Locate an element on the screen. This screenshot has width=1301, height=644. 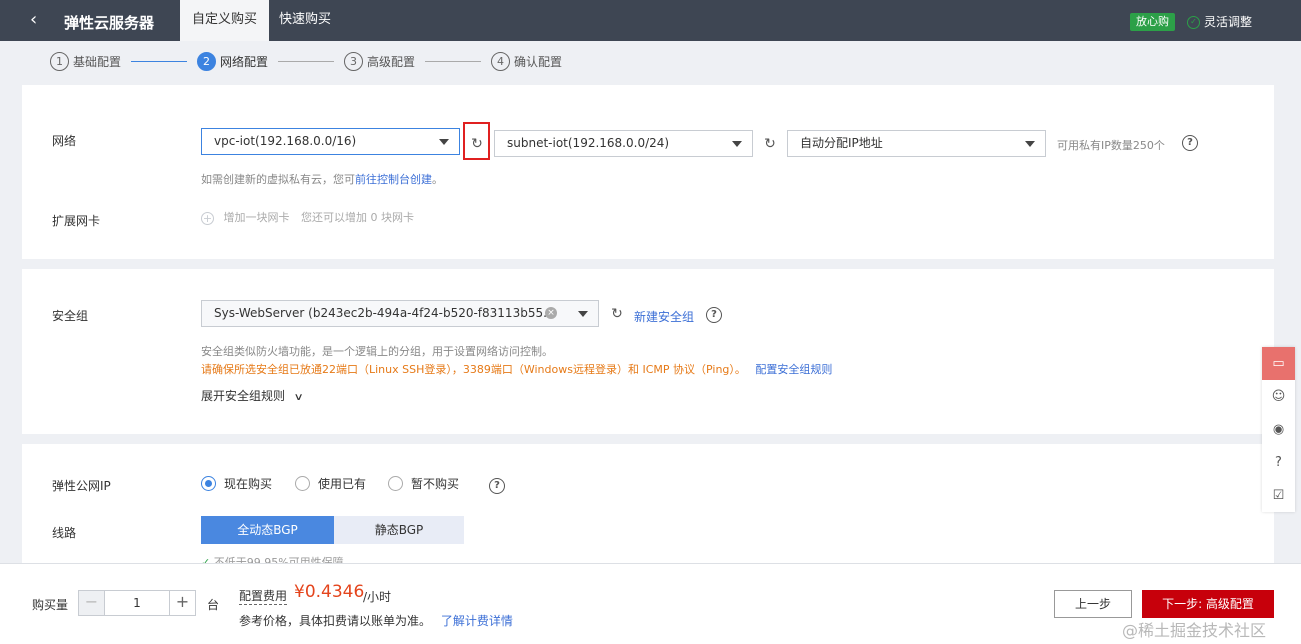
step-confirm: 4 确认配置 is located at coordinates (526, 61).